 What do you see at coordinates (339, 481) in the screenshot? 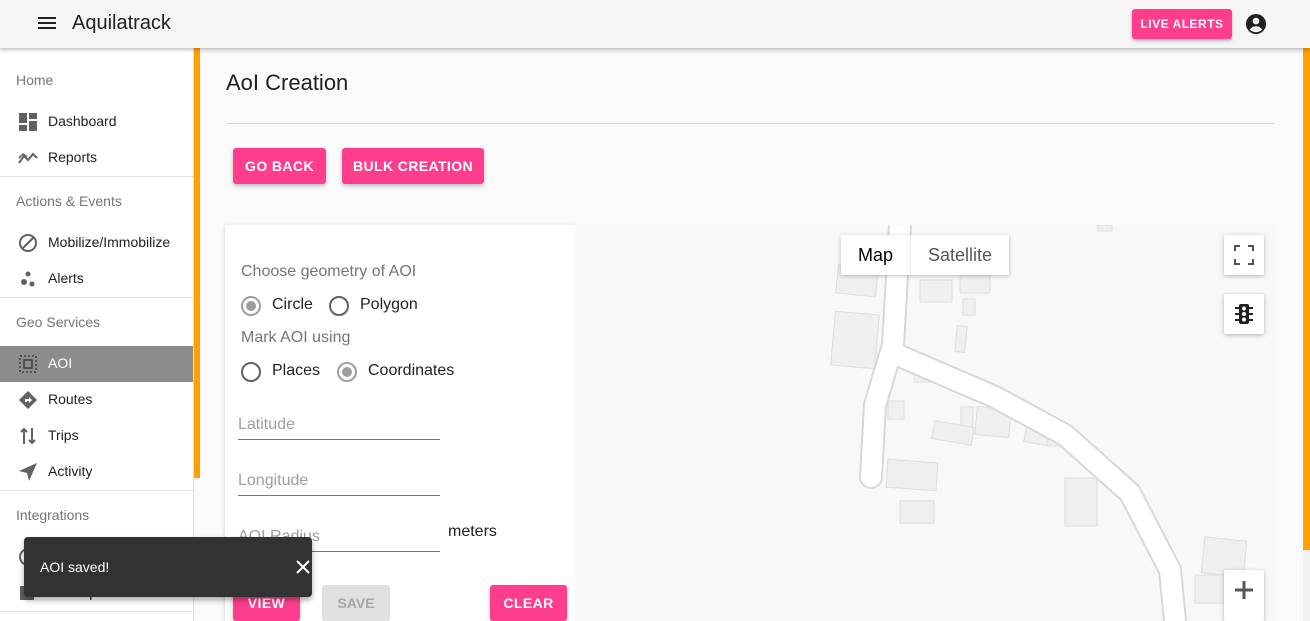
I see `longitude-input` at bounding box center [339, 481].